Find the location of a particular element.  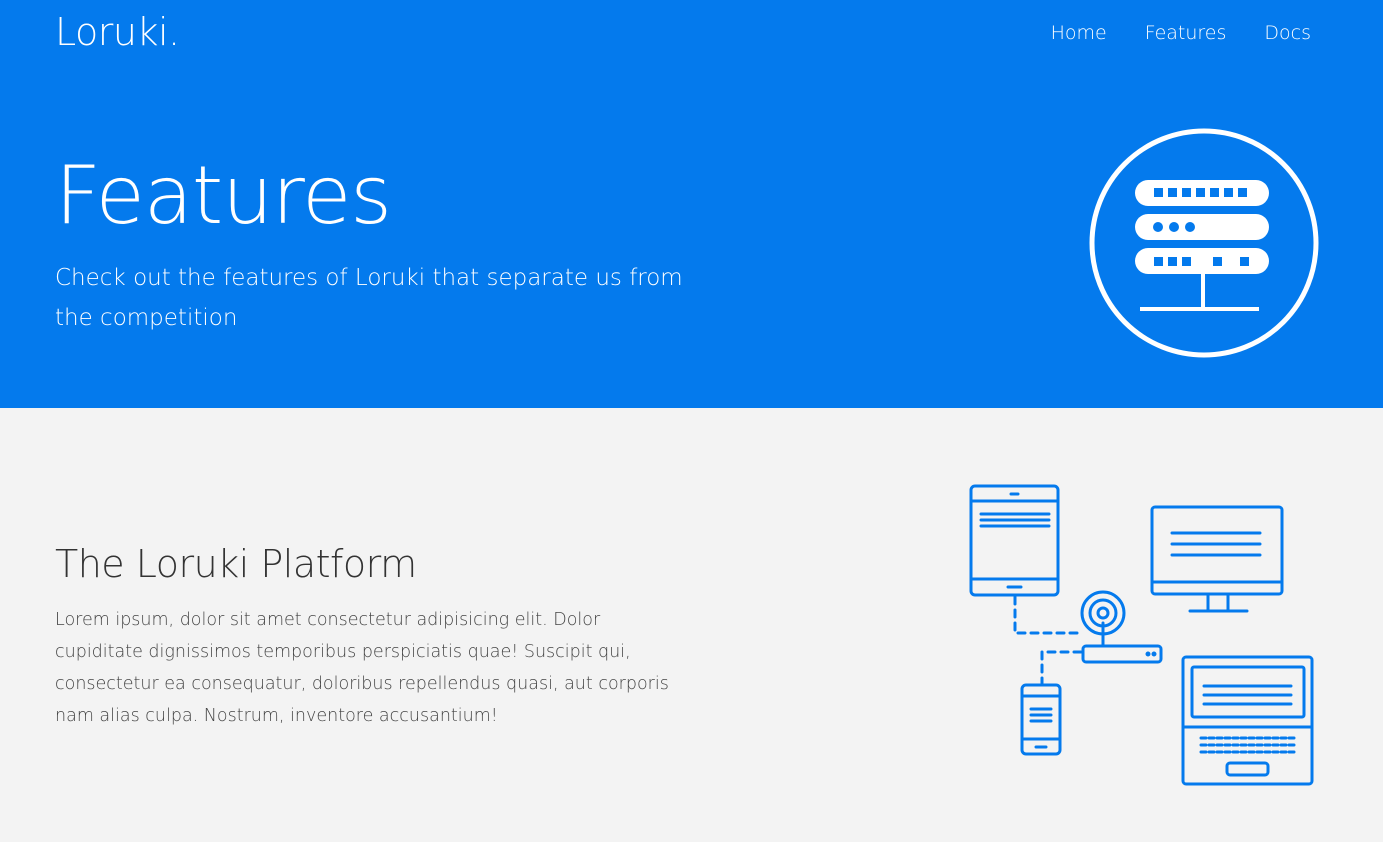

main-nav: Home Features Docs is located at coordinates (1162, 33).